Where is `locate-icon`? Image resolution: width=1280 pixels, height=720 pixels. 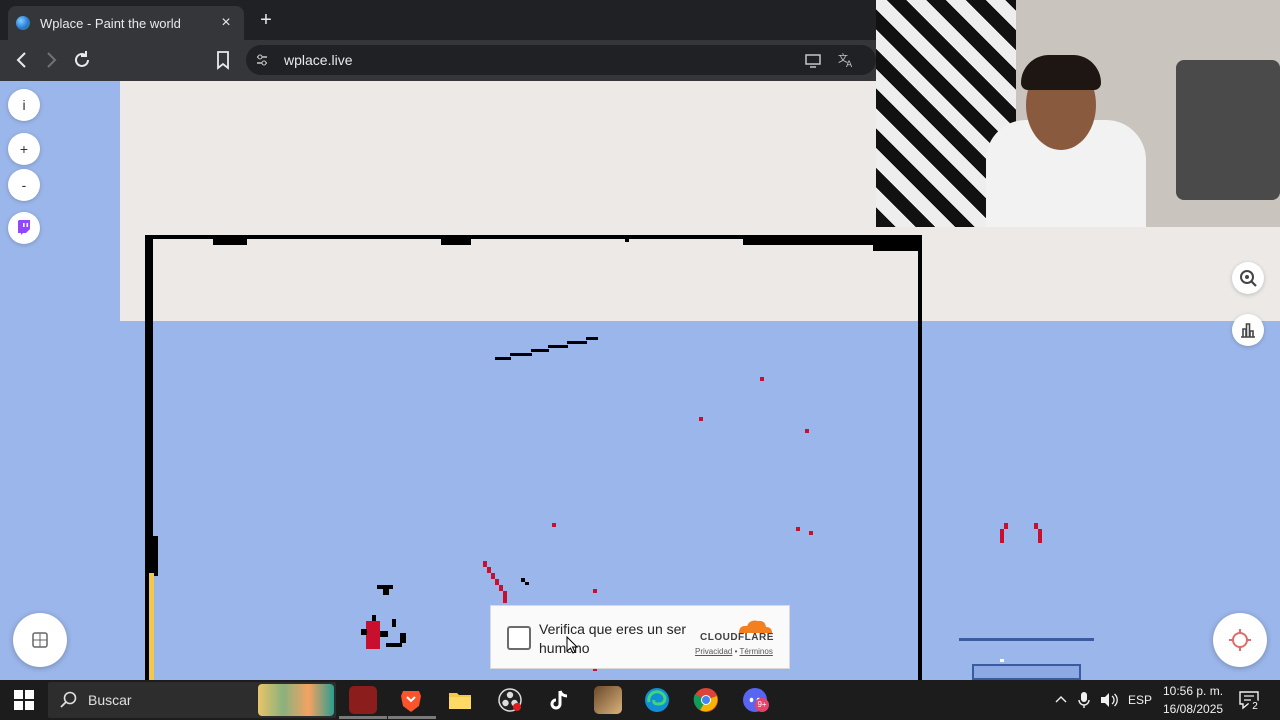 locate-icon is located at coordinates (1240, 640).